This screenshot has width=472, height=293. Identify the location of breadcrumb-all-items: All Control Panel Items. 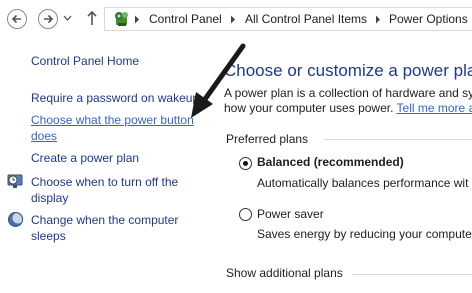
(306, 19).